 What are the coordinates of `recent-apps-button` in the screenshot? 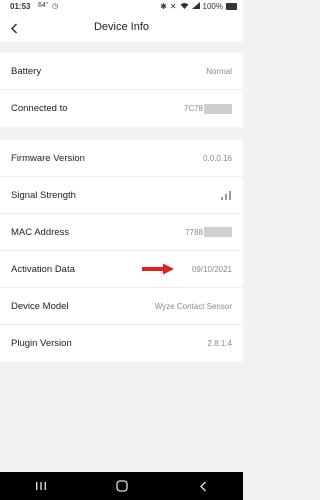 It's located at (41, 486).